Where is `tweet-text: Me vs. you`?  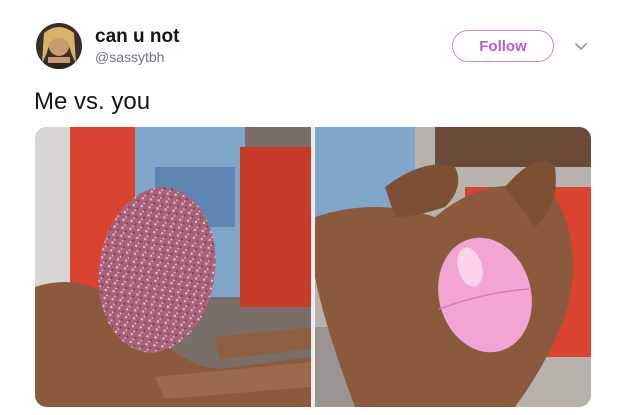
tweet-text: Me vs. you is located at coordinates (92, 101).